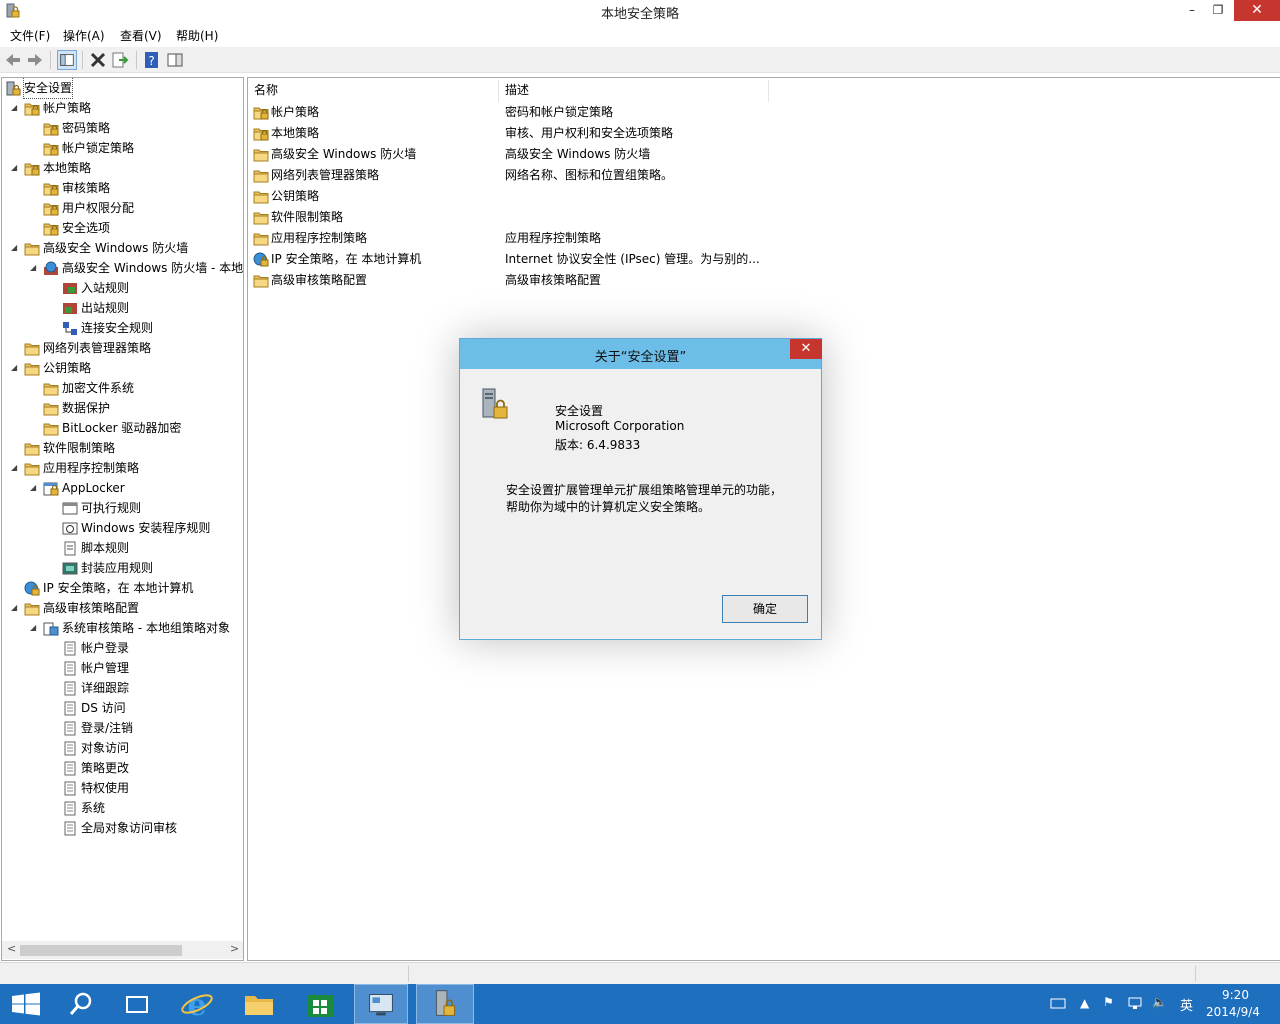 Image resolution: width=1280 pixels, height=1024 pixels. Describe the element at coordinates (122, 388) in the screenshot. I see `tree-item: 加密文件系统` at that location.